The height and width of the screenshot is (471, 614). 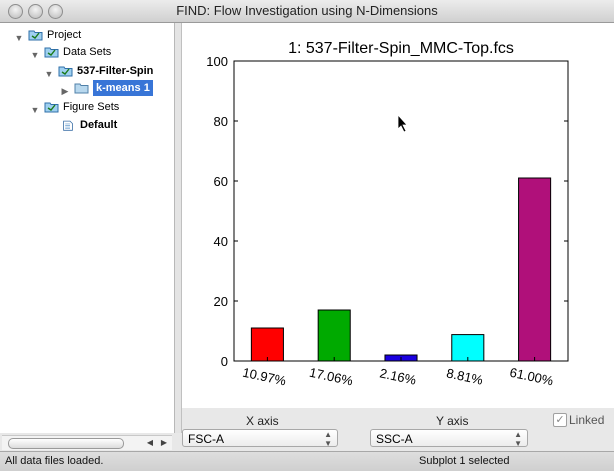 I want to click on y-tick-label: 20, so click(x=221, y=301).